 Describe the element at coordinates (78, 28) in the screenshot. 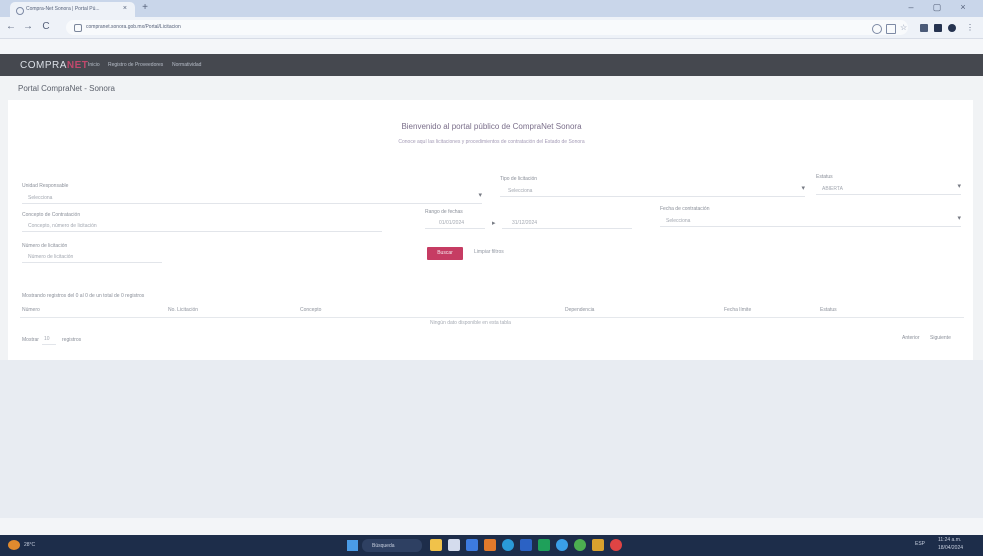

I see `lock-icon` at that location.